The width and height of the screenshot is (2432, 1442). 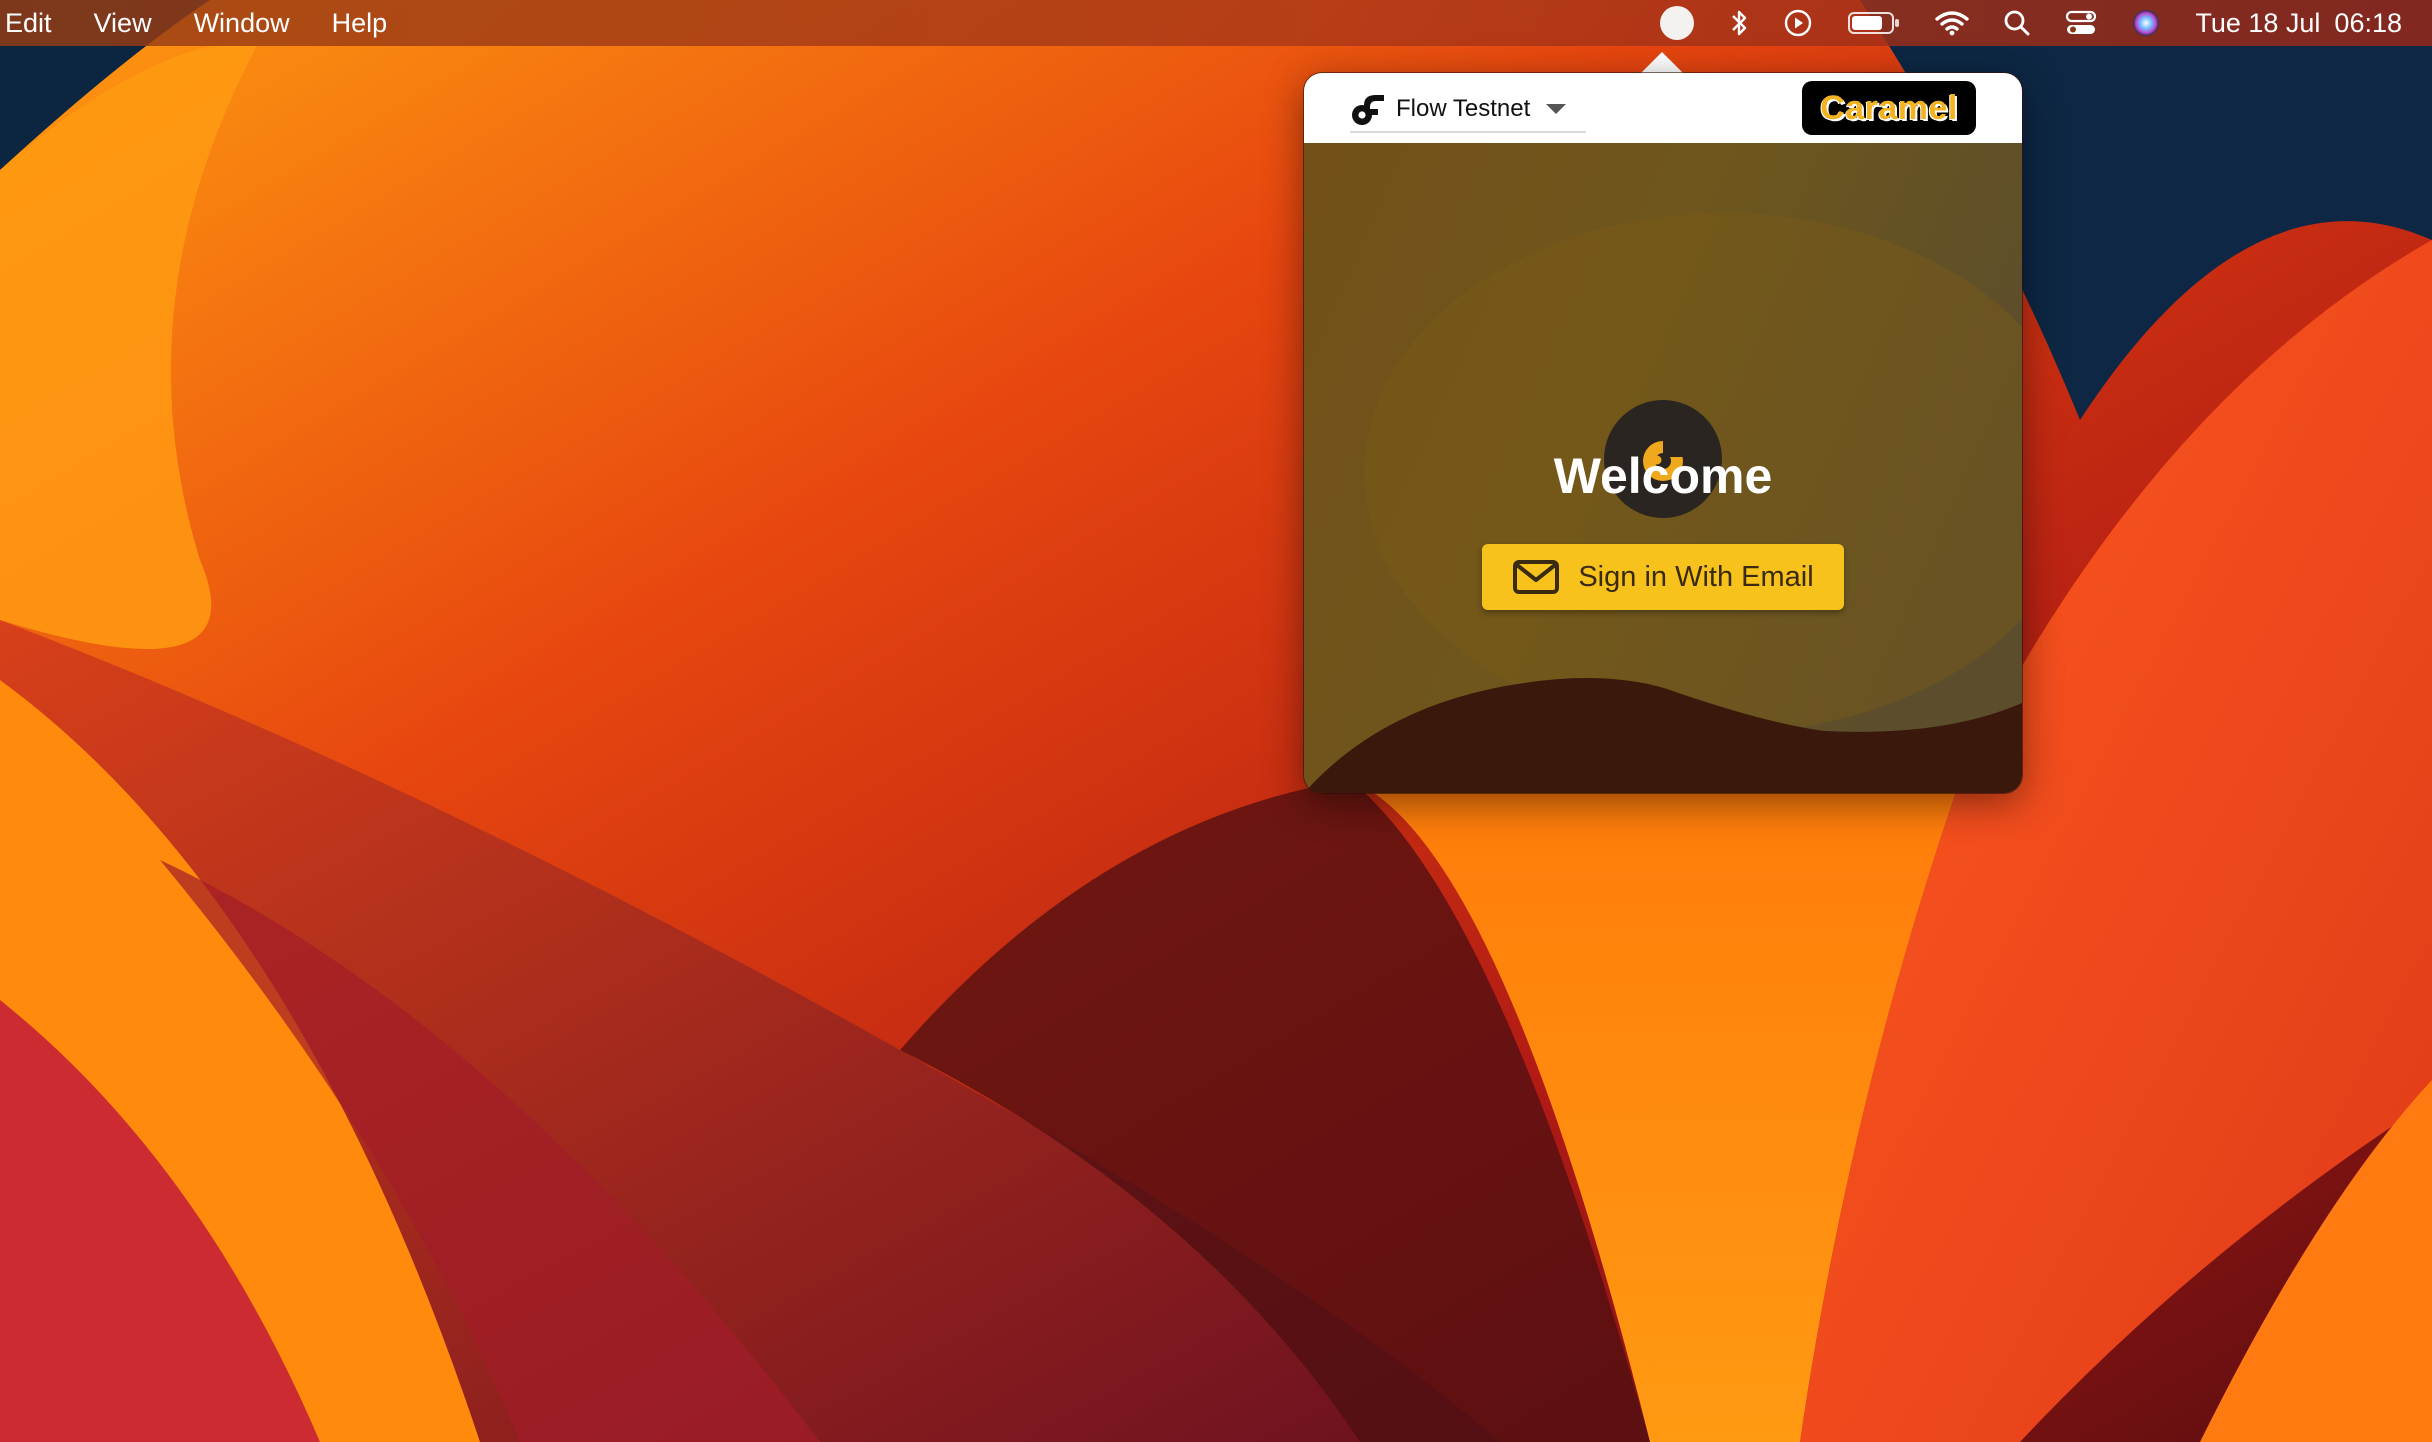 What do you see at coordinates (2081, 23) in the screenshot?
I see `control-center-icon` at bounding box center [2081, 23].